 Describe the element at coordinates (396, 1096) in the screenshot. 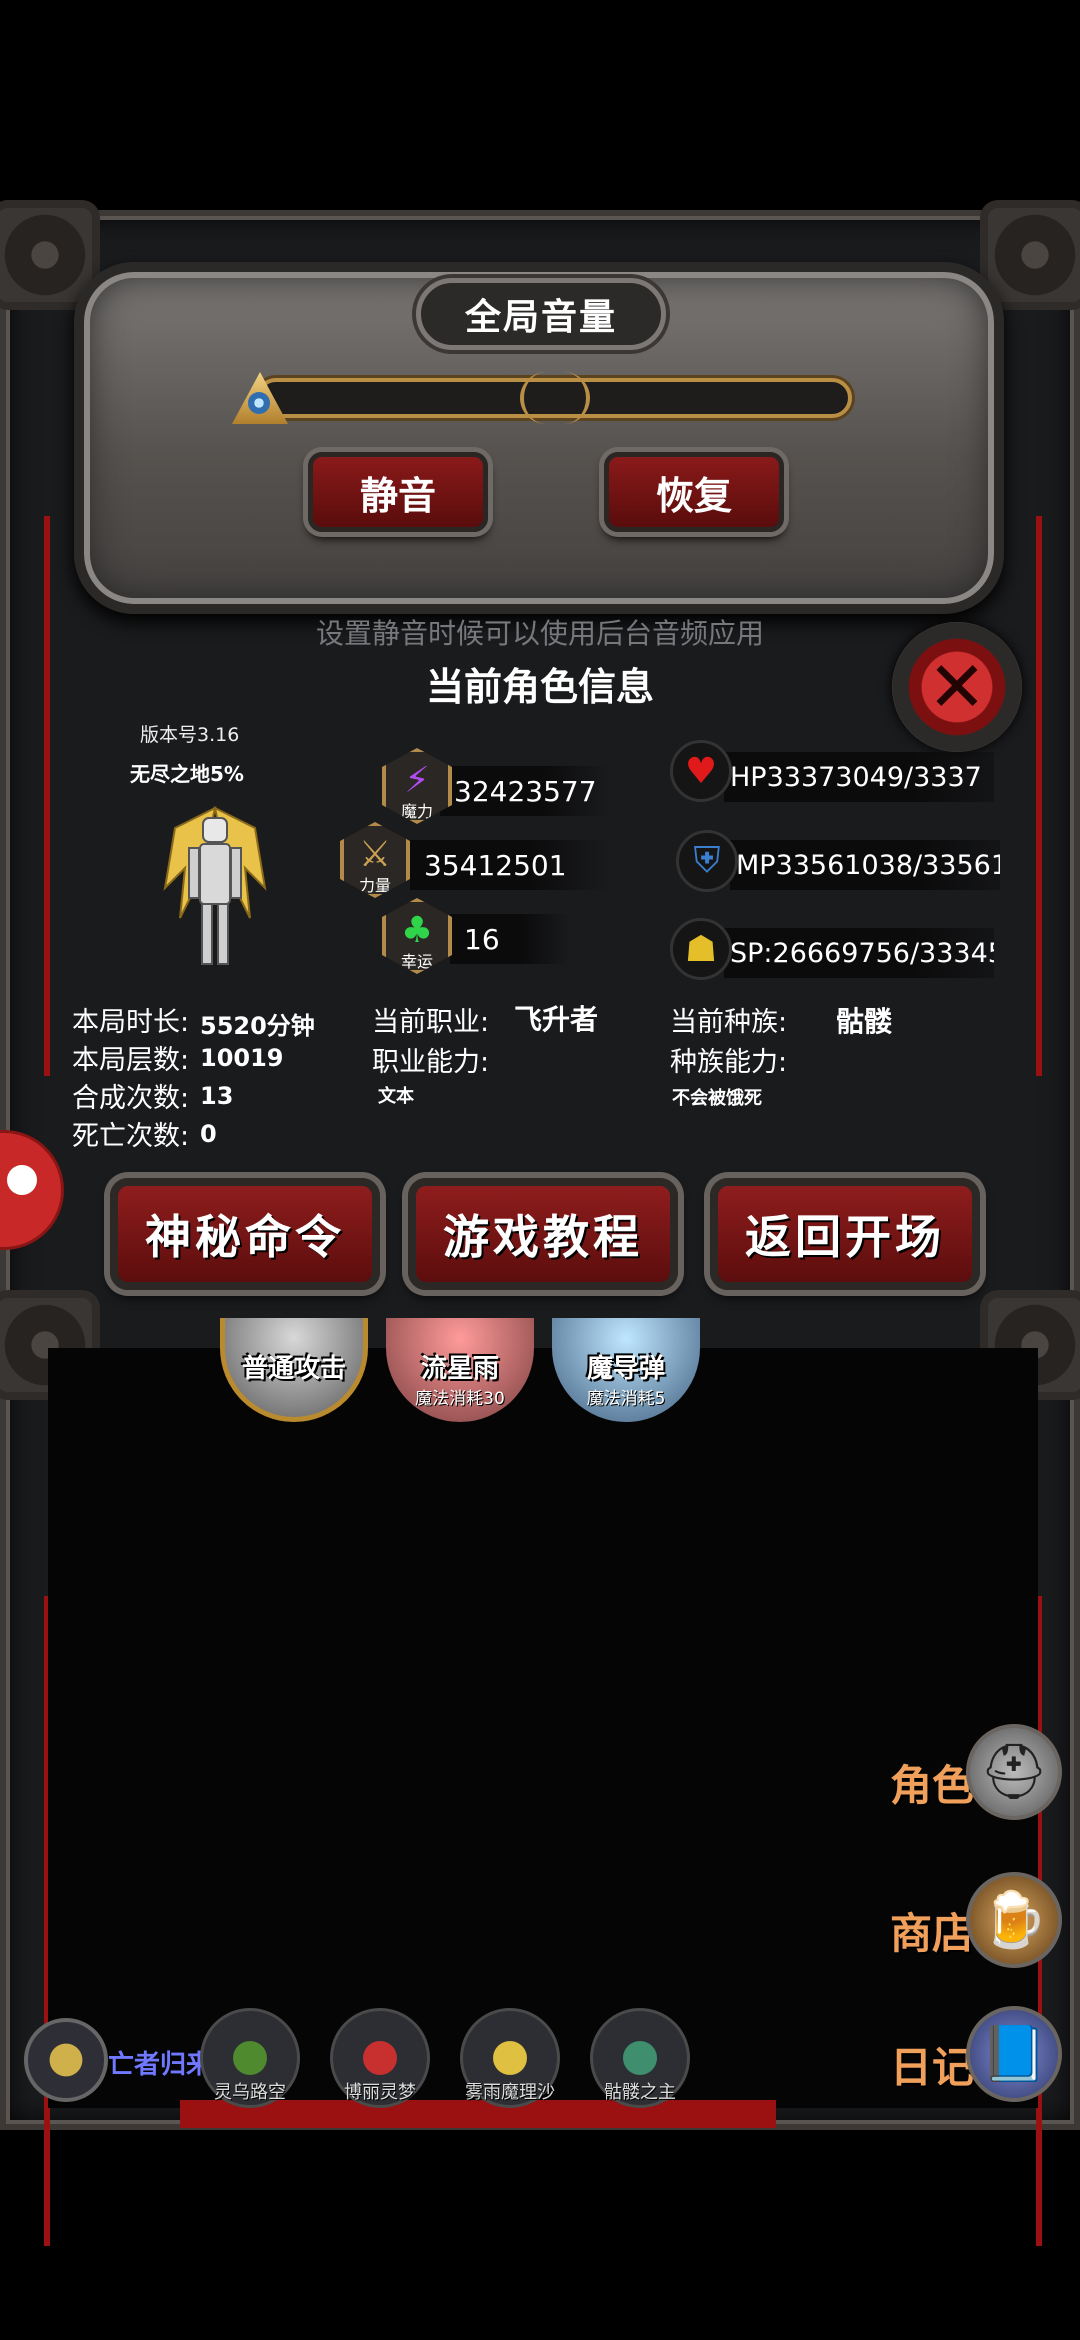

I see `job-ability-value: 文本` at that location.